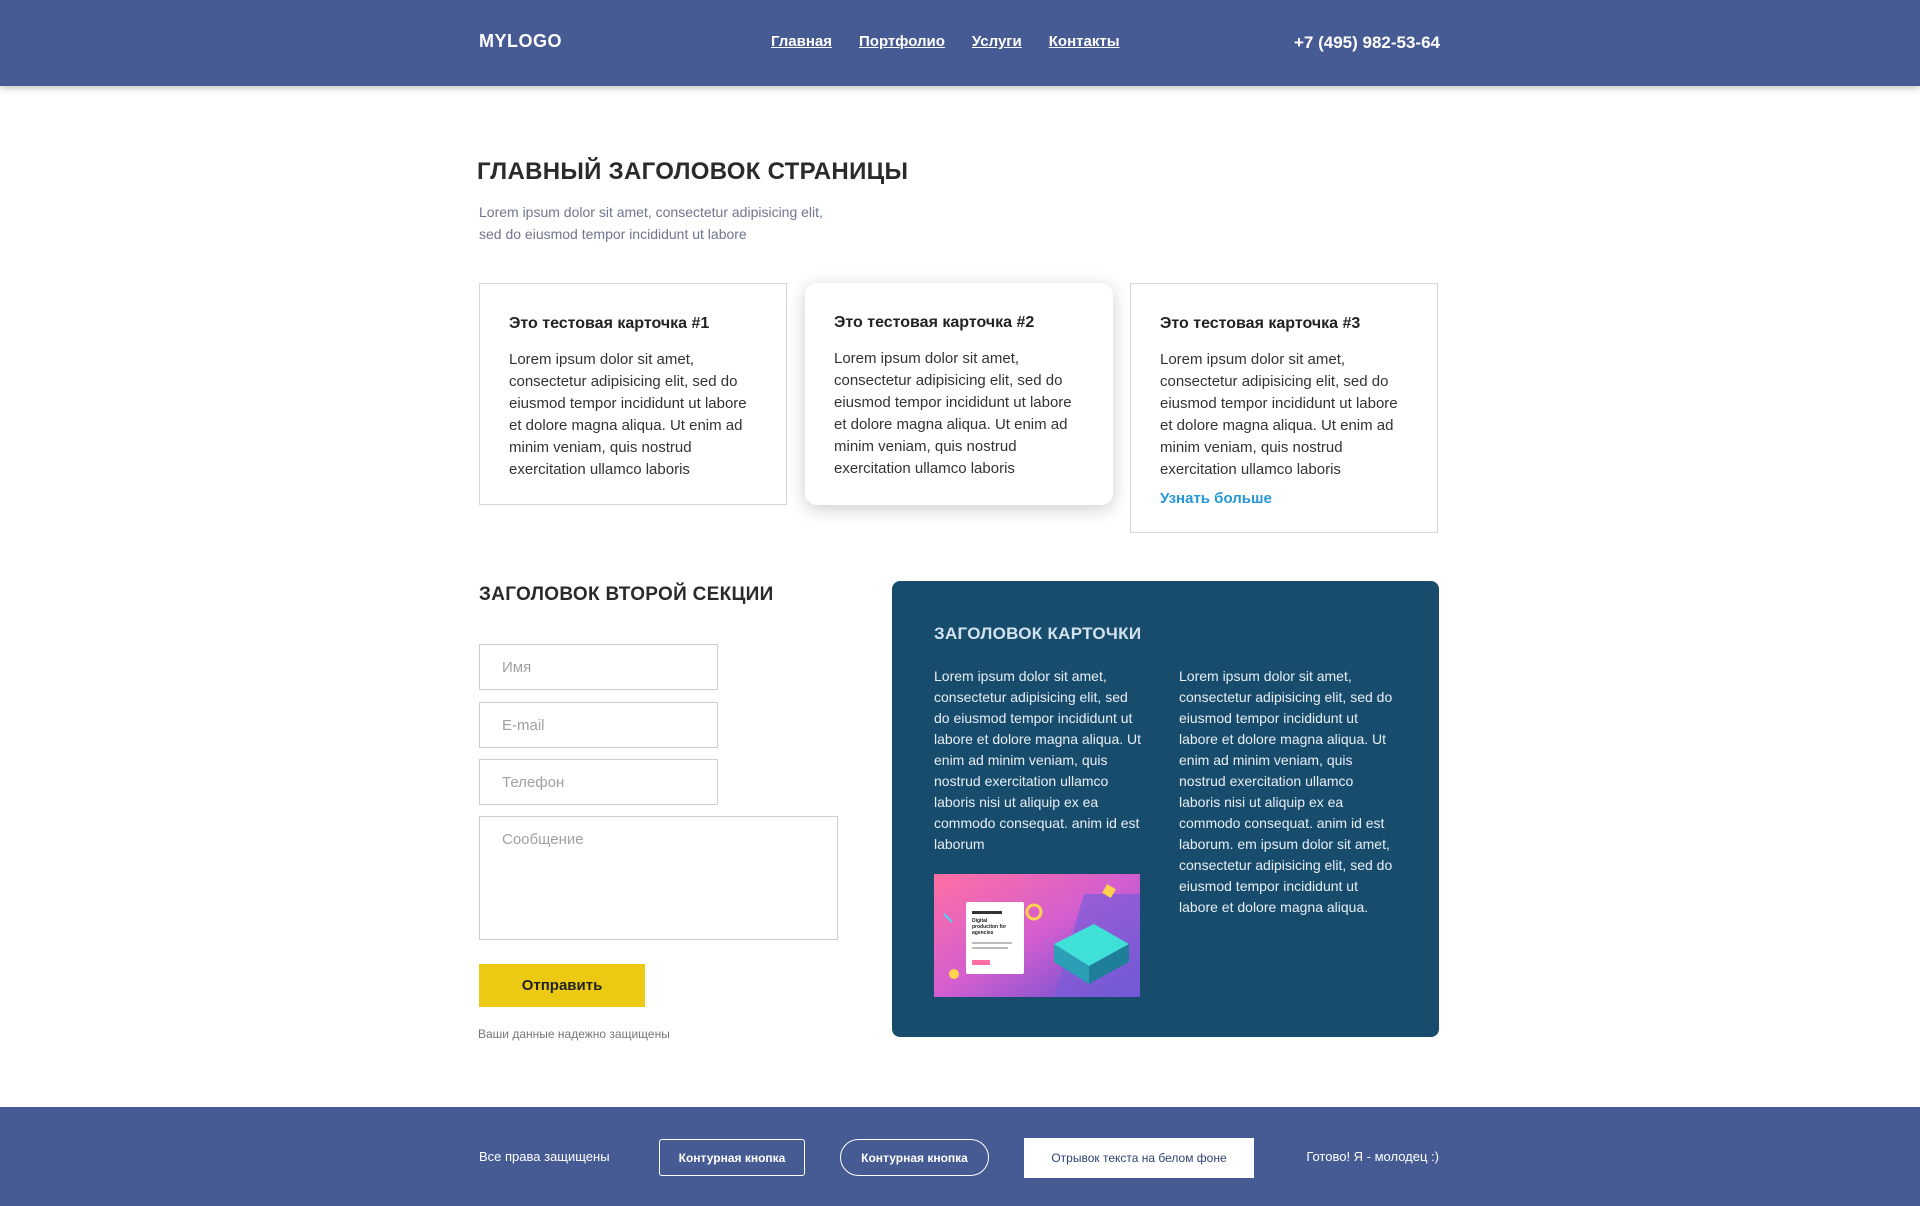 The image size is (1920, 1206). I want to click on header-phone: +7 (495) 982-53-64, so click(1367, 43).